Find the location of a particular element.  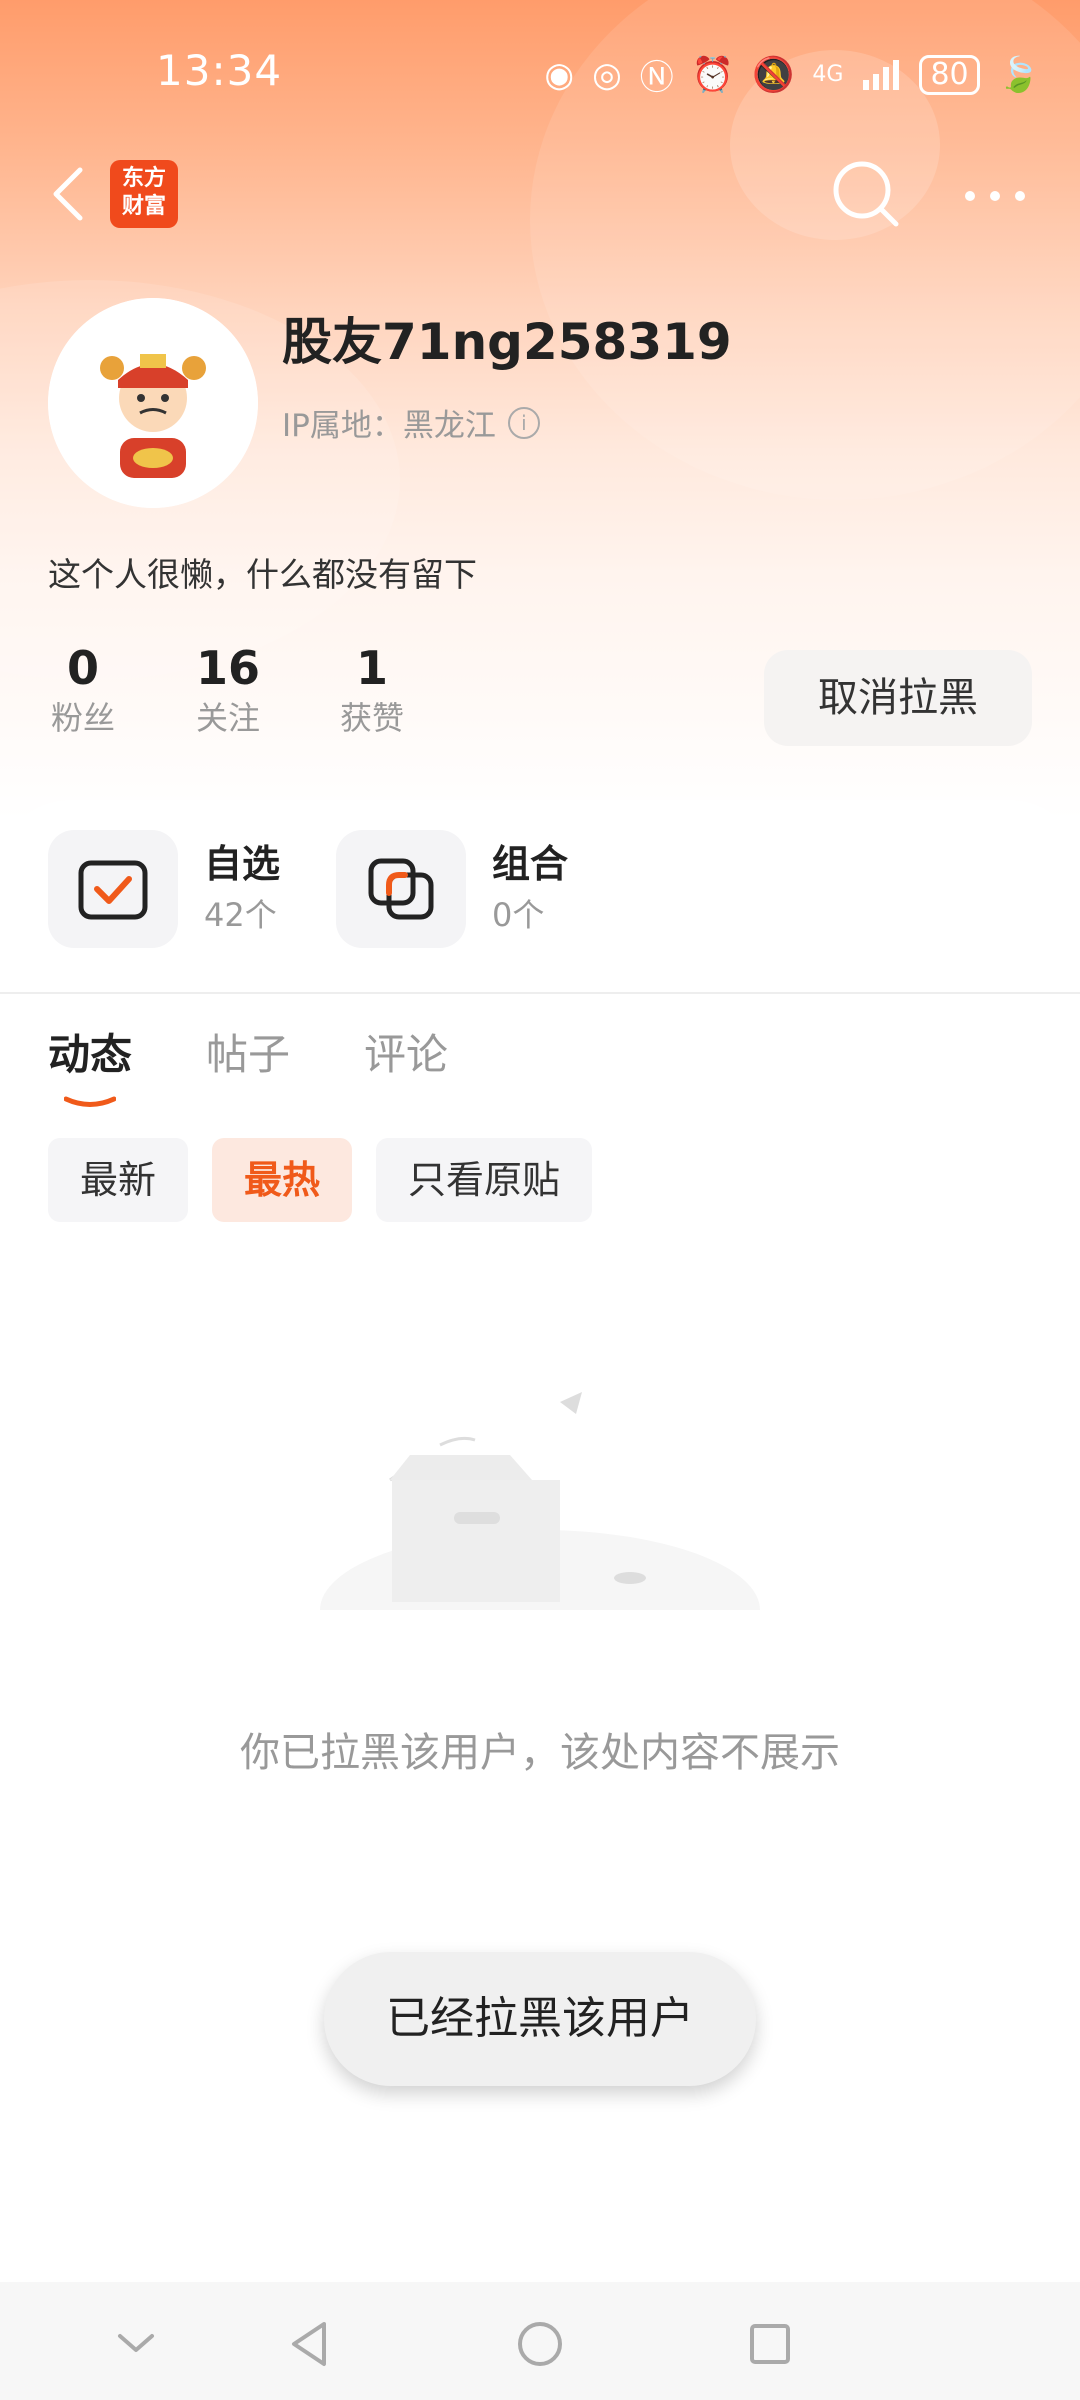

nav-home-icon is located at coordinates (540, 2344).